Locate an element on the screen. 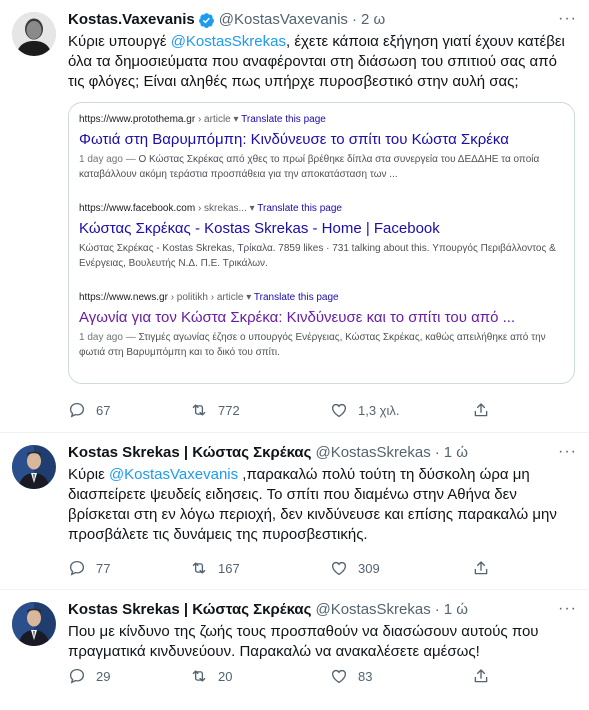 This screenshot has width=589, height=710. retweet-count: 20 is located at coordinates (225, 676).